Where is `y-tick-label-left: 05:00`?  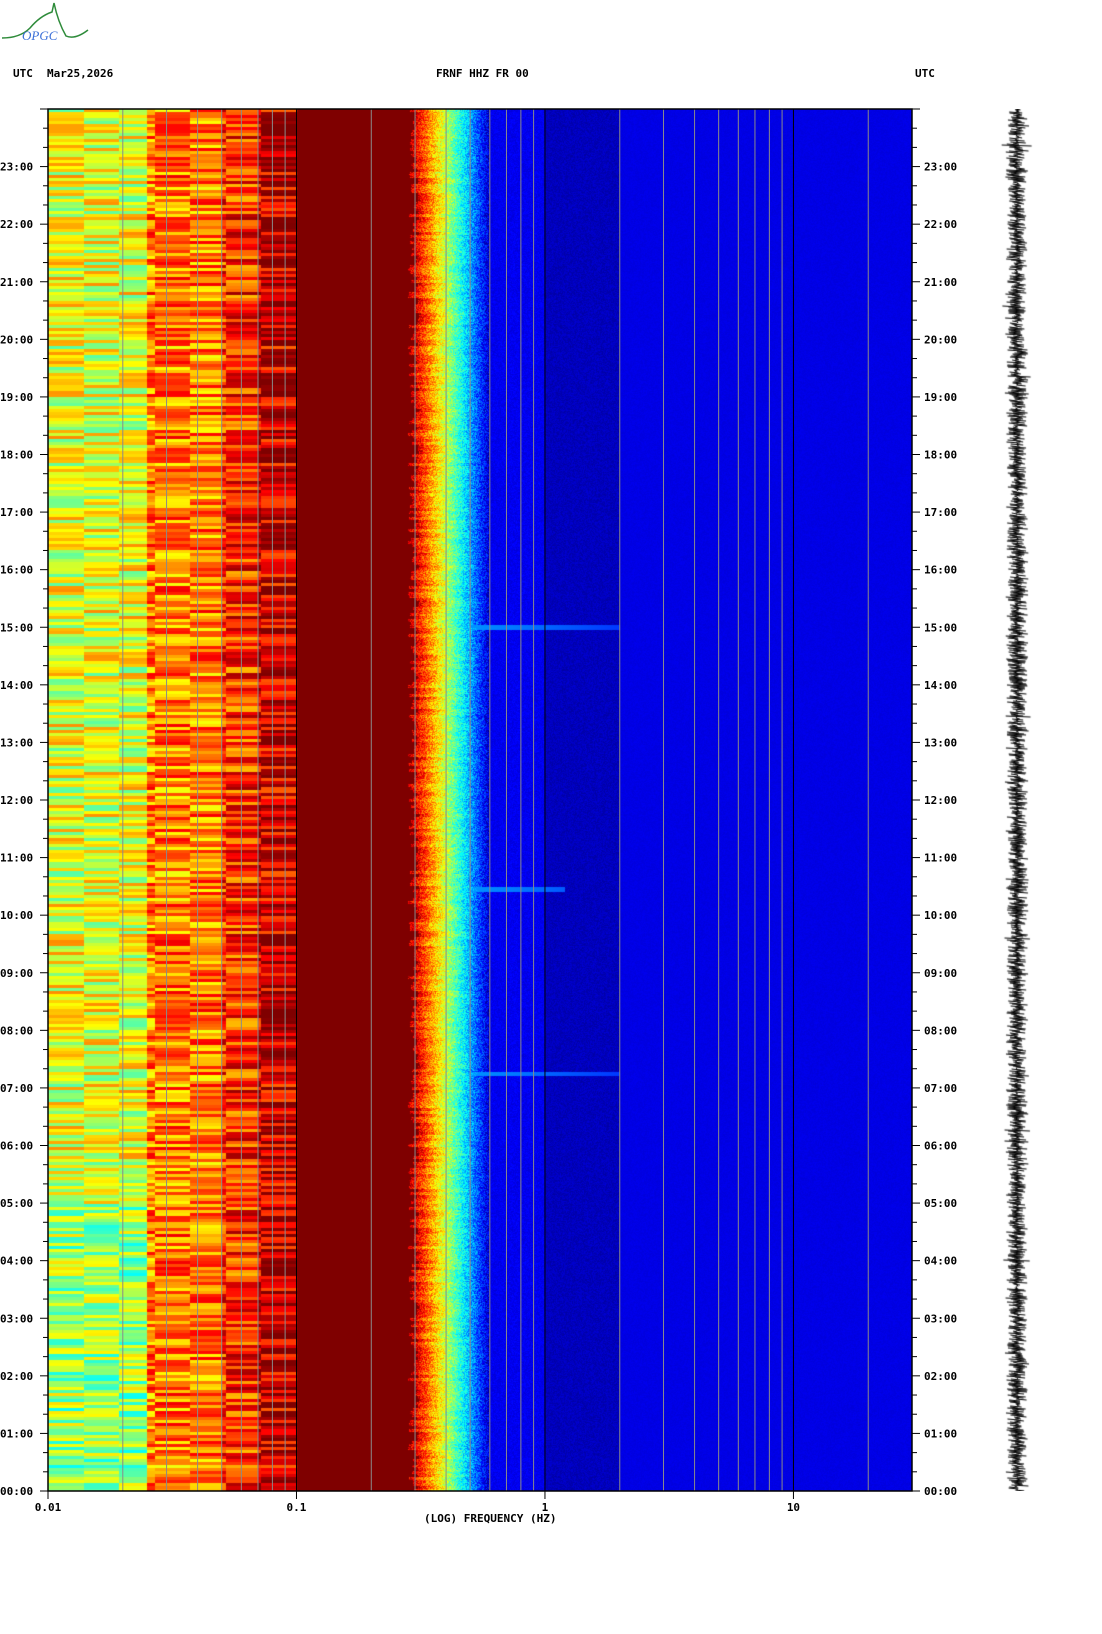
y-tick-label-left: 05:00 is located at coordinates (16, 1203).